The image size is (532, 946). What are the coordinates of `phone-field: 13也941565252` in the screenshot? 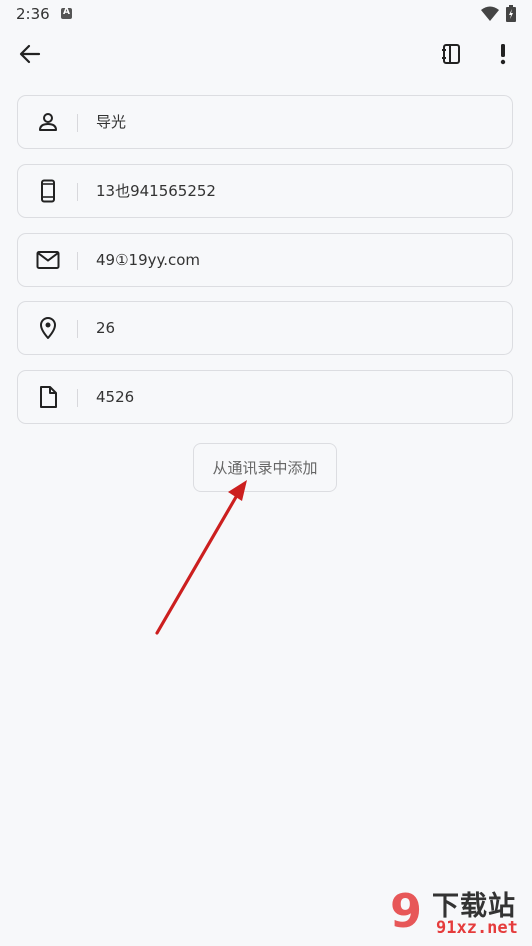 It's located at (265, 191).